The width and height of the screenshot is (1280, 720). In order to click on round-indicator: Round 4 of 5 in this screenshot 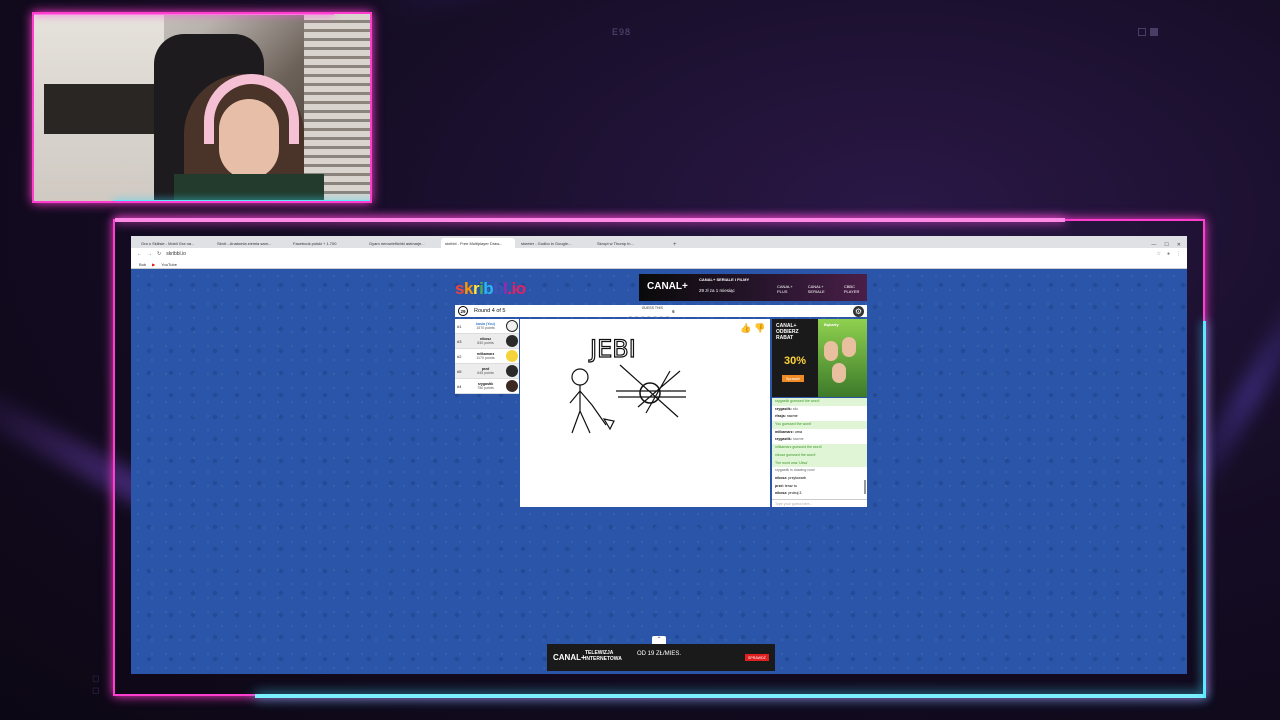, I will do `click(490, 311)`.